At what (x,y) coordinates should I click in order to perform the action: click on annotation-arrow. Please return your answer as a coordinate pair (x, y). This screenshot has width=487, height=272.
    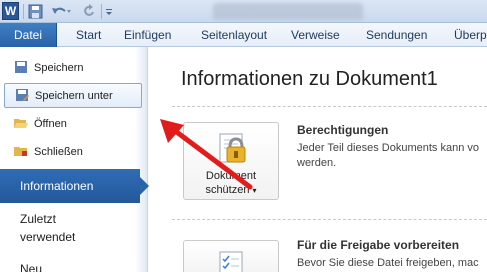
    Looking at the image, I should click on (206, 154).